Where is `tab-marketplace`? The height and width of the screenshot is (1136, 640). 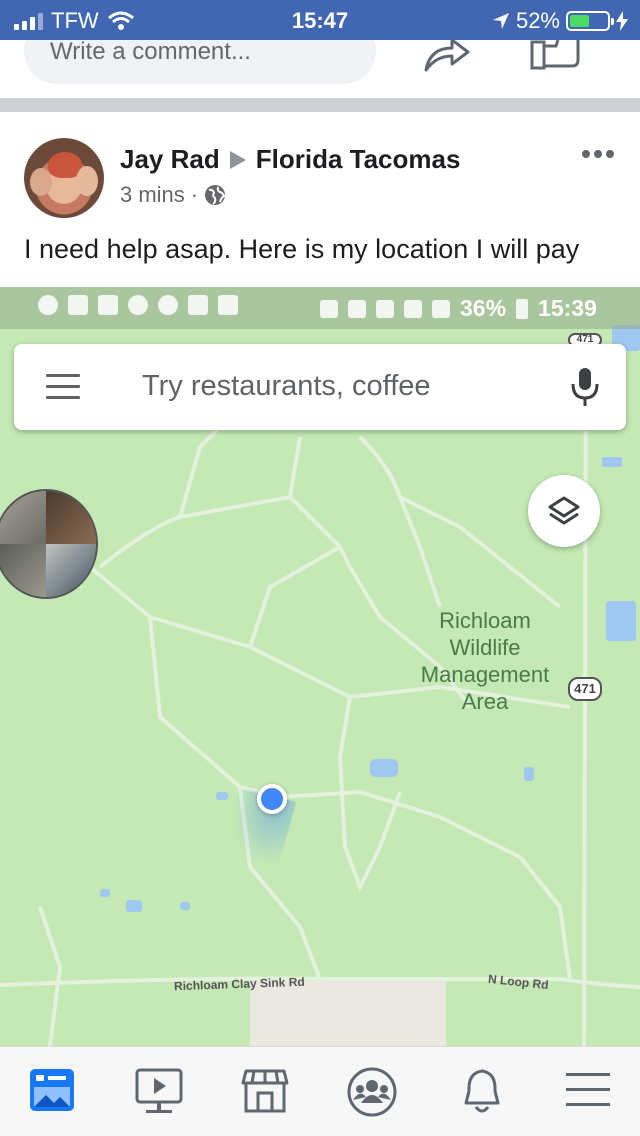 tab-marketplace is located at coordinates (268, 1093).